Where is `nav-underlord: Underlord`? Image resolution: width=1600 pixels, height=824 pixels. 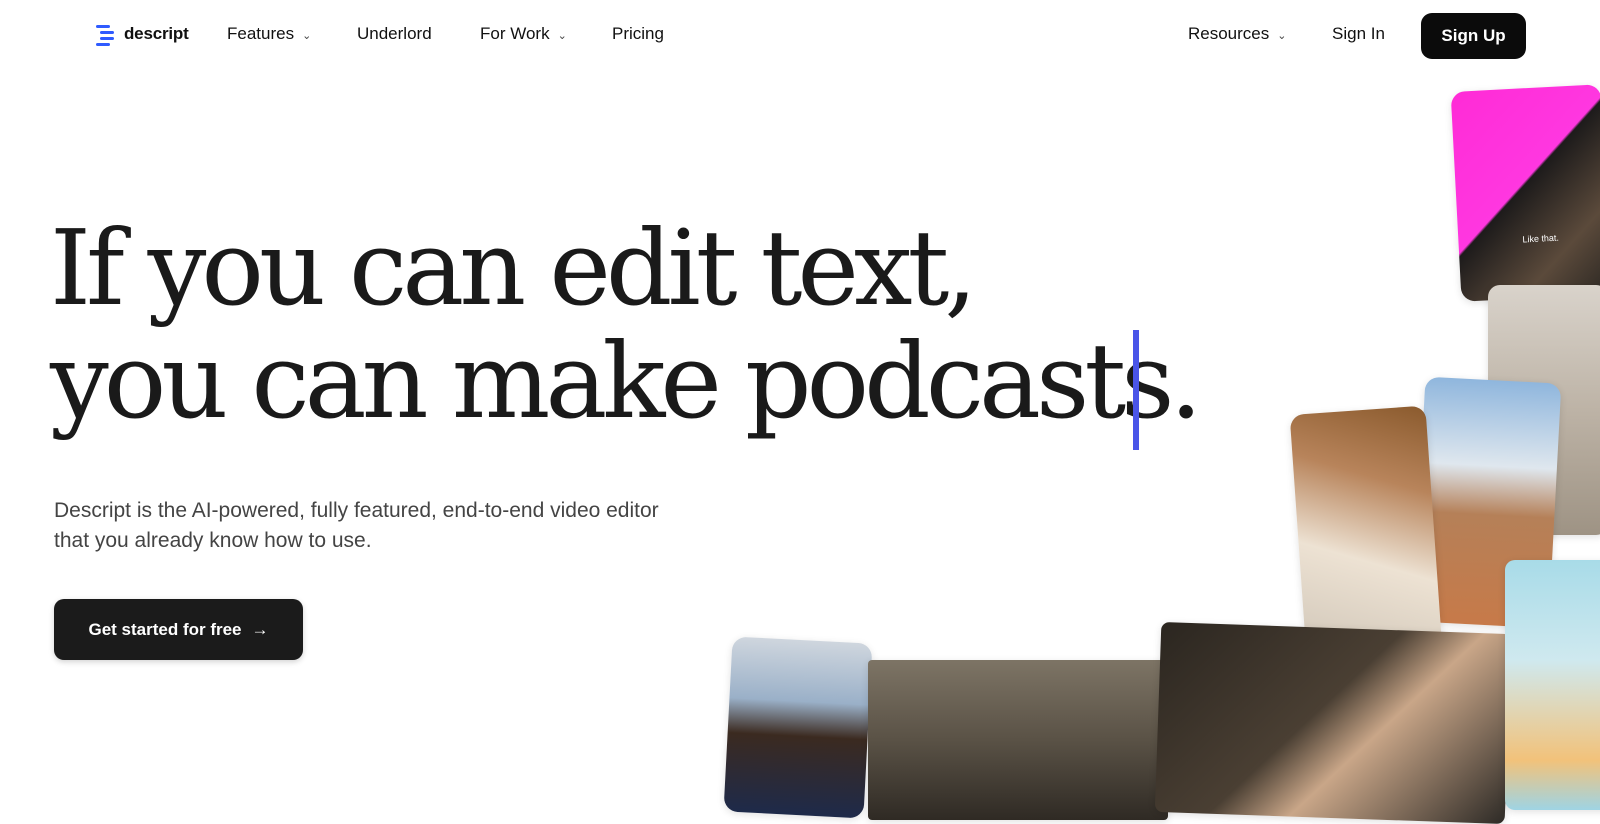 nav-underlord: Underlord is located at coordinates (394, 34).